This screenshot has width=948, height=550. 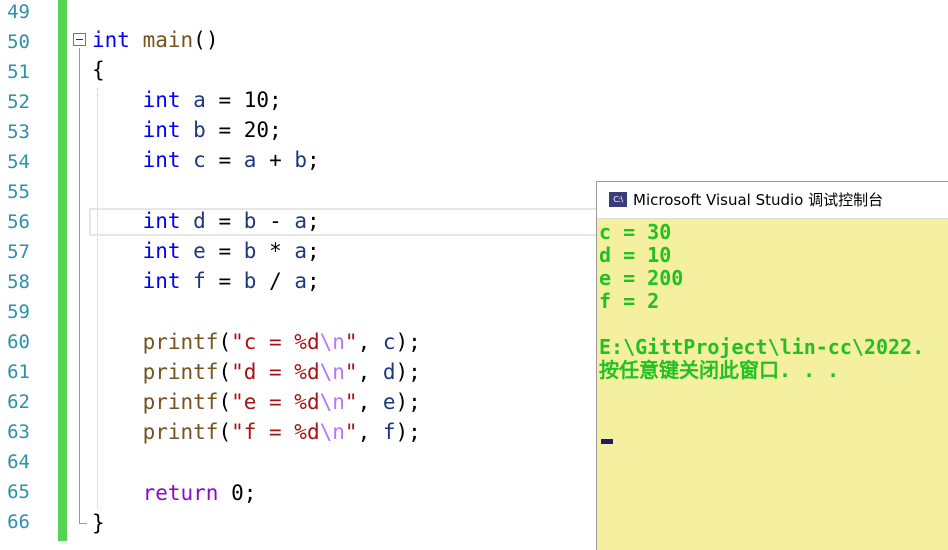 What do you see at coordinates (98, 70) in the screenshot?
I see `code-line: {` at bounding box center [98, 70].